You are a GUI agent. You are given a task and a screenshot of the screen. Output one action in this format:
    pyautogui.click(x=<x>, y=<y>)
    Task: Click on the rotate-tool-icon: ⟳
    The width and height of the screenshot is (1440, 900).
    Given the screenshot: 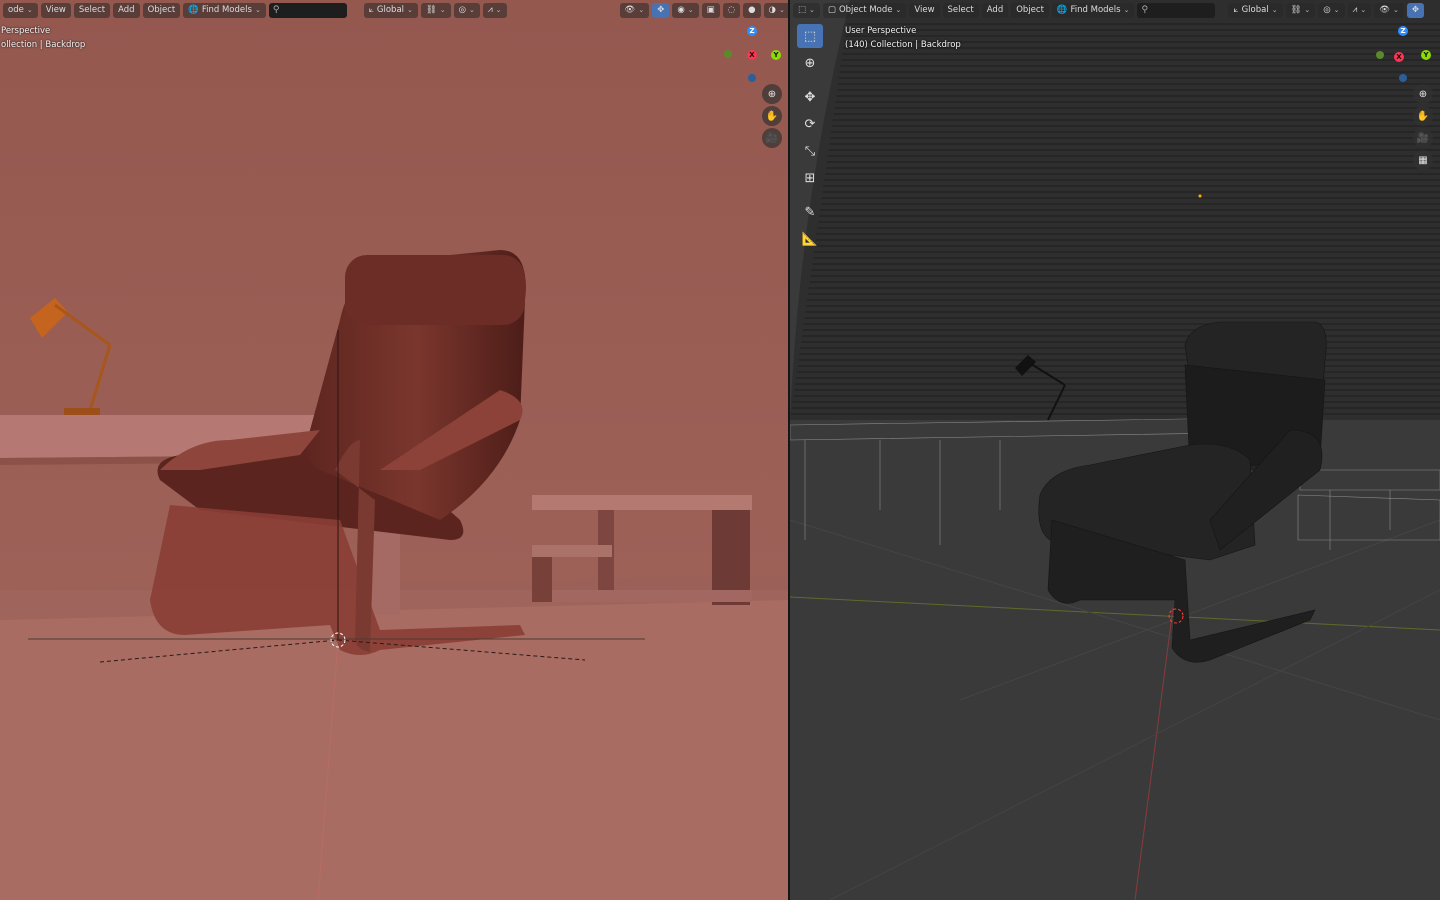 What is the action you would take?
    pyautogui.click(x=810, y=124)
    